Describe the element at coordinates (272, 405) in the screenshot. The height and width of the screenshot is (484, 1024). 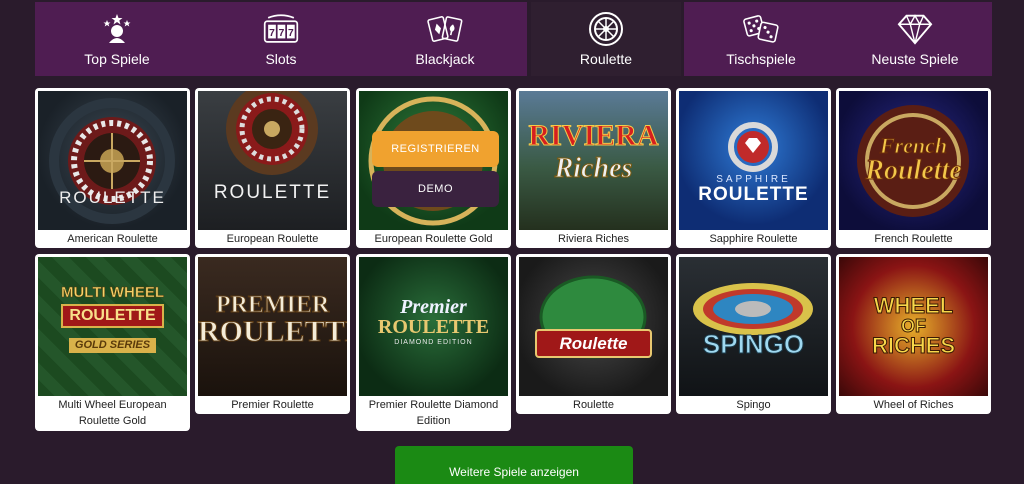
I see `game-title: Premier Roulette` at that location.